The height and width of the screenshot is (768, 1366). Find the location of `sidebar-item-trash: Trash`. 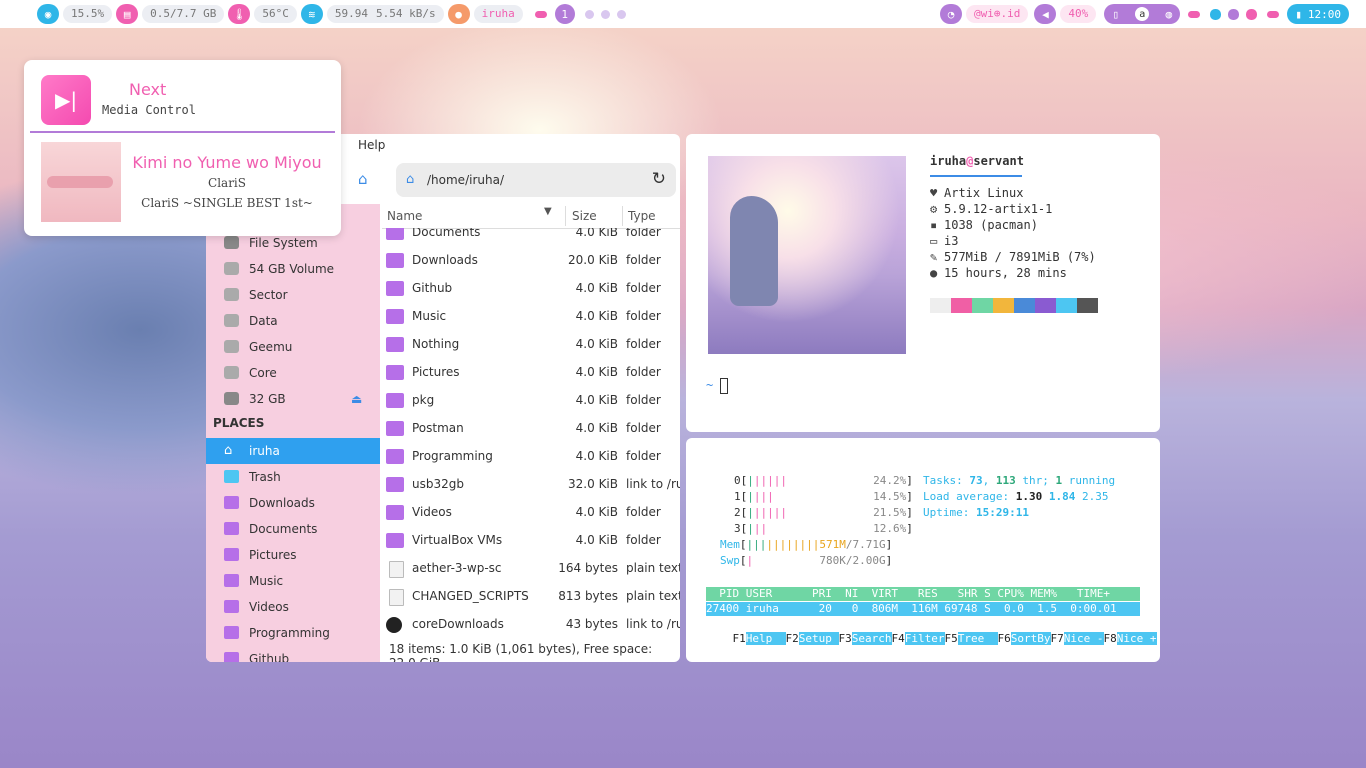

sidebar-item-trash: Trash is located at coordinates (293, 477).